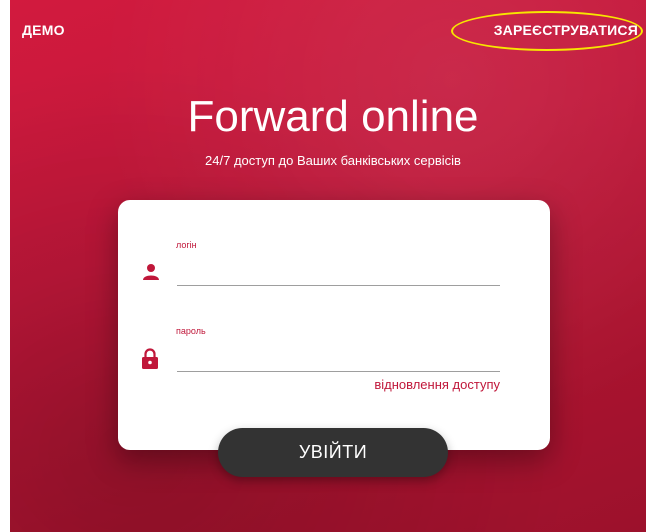 The width and height of the screenshot is (646, 532). Describe the element at coordinates (5, 266) in the screenshot. I see `left-edge-strip` at that location.